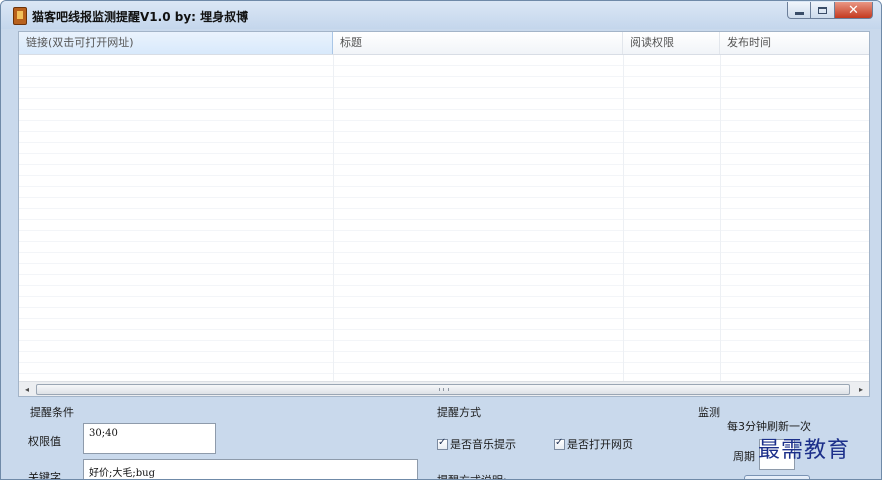 The image size is (882, 480). I want to click on scroll-thumb, so click(443, 389).